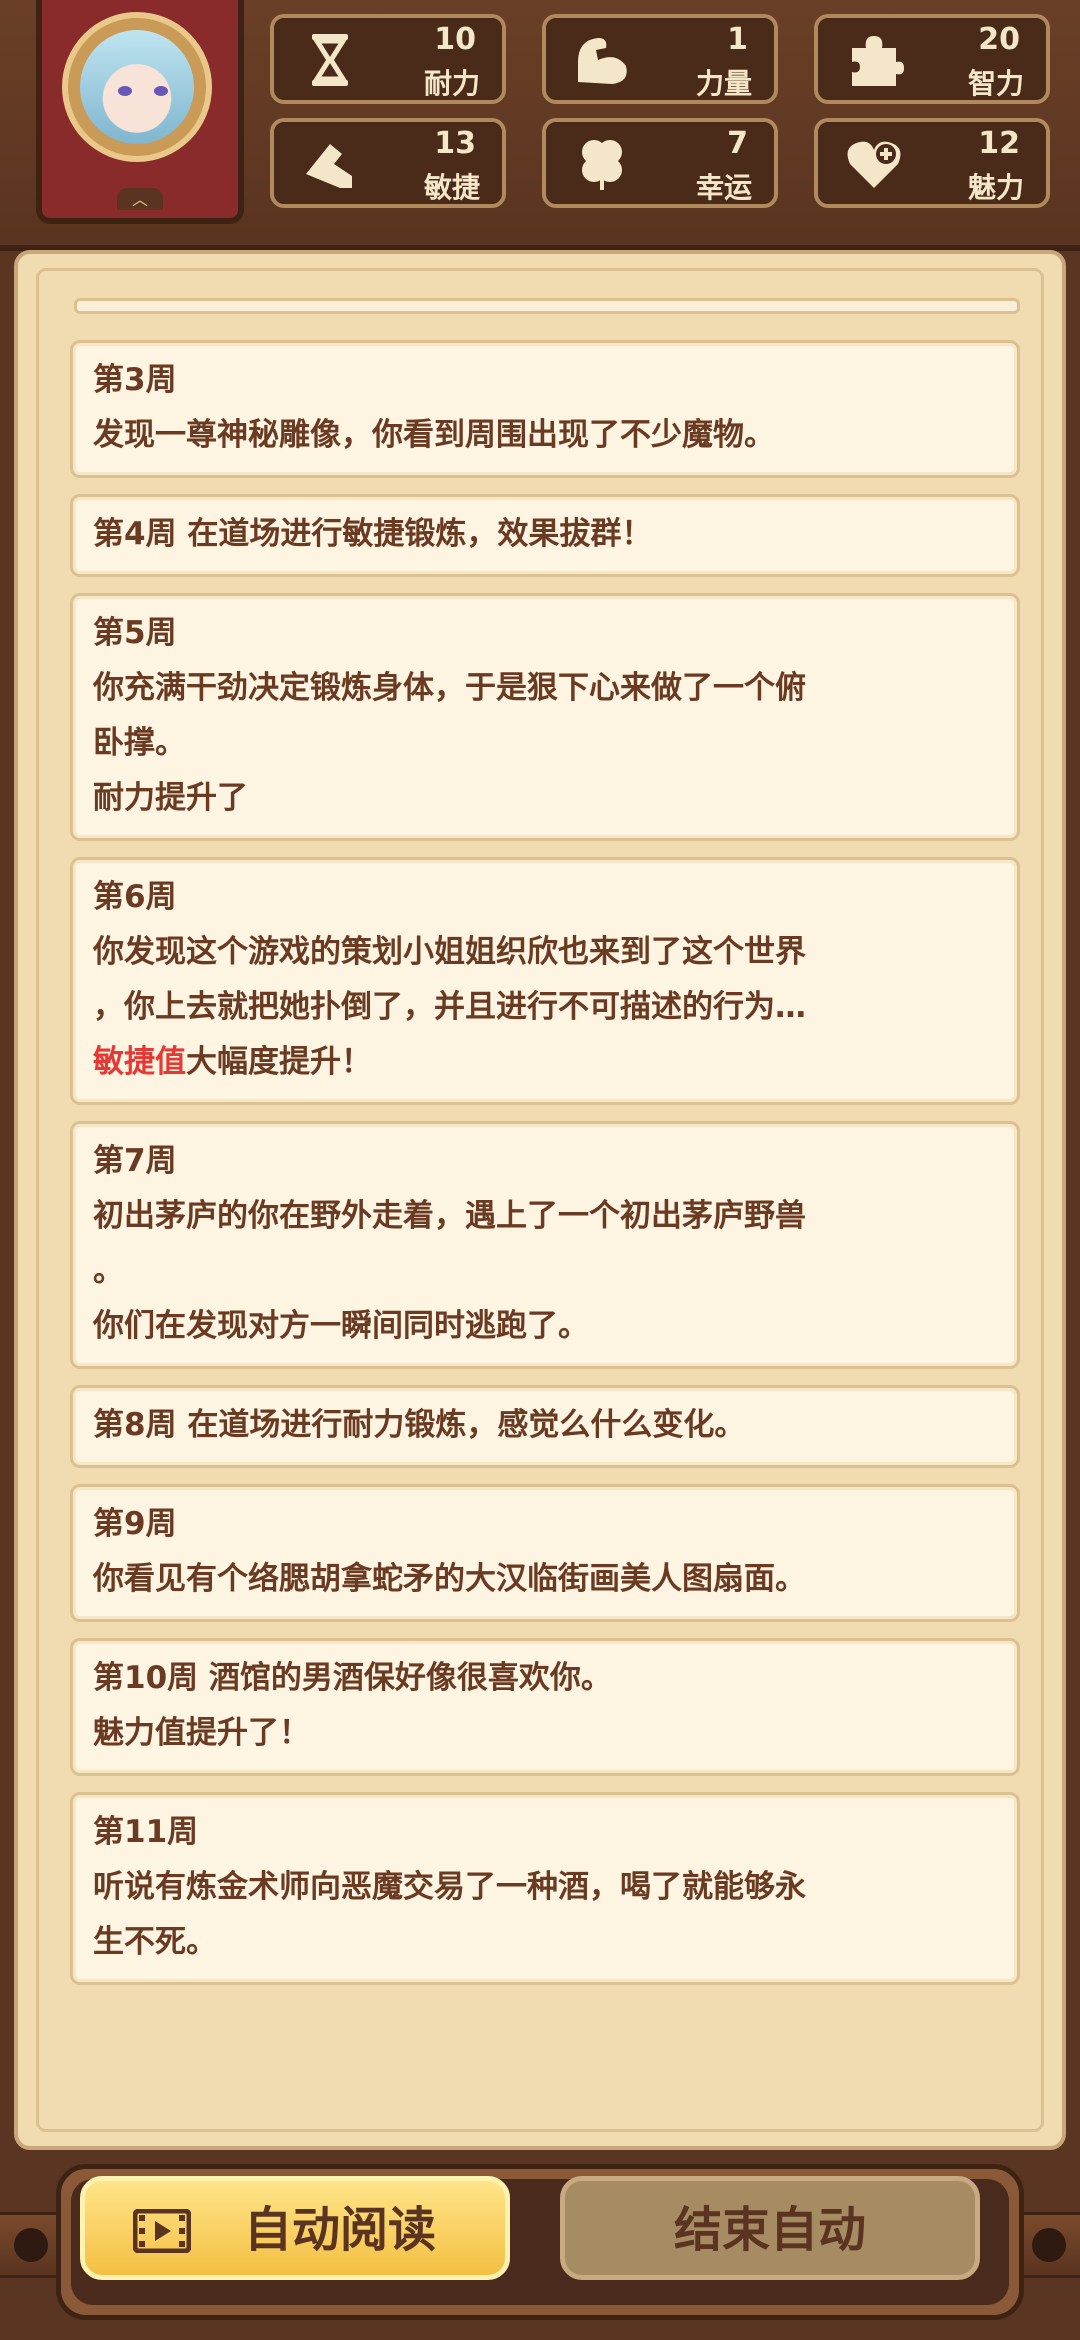 This screenshot has height=2340, width=1080. I want to click on log-entry-line: 第11周, so click(146, 1832).